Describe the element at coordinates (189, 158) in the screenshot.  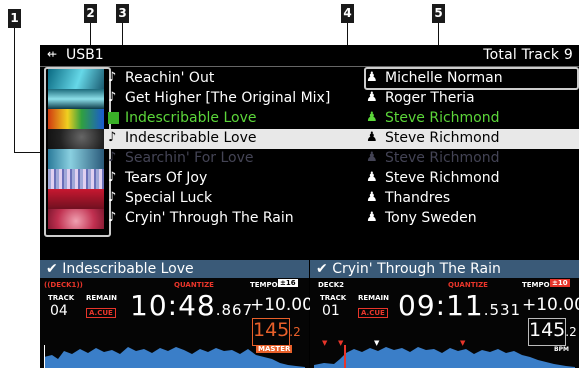
I see `track-title: Searchin' For Love` at that location.